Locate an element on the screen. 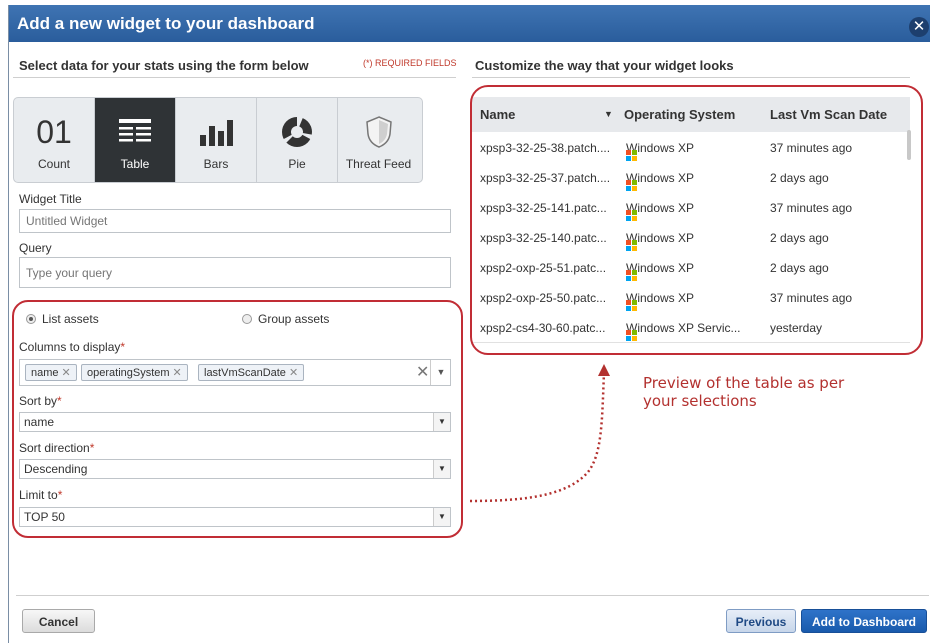 The image size is (930, 643). dotted-arrow is located at coordinates (539, 433).